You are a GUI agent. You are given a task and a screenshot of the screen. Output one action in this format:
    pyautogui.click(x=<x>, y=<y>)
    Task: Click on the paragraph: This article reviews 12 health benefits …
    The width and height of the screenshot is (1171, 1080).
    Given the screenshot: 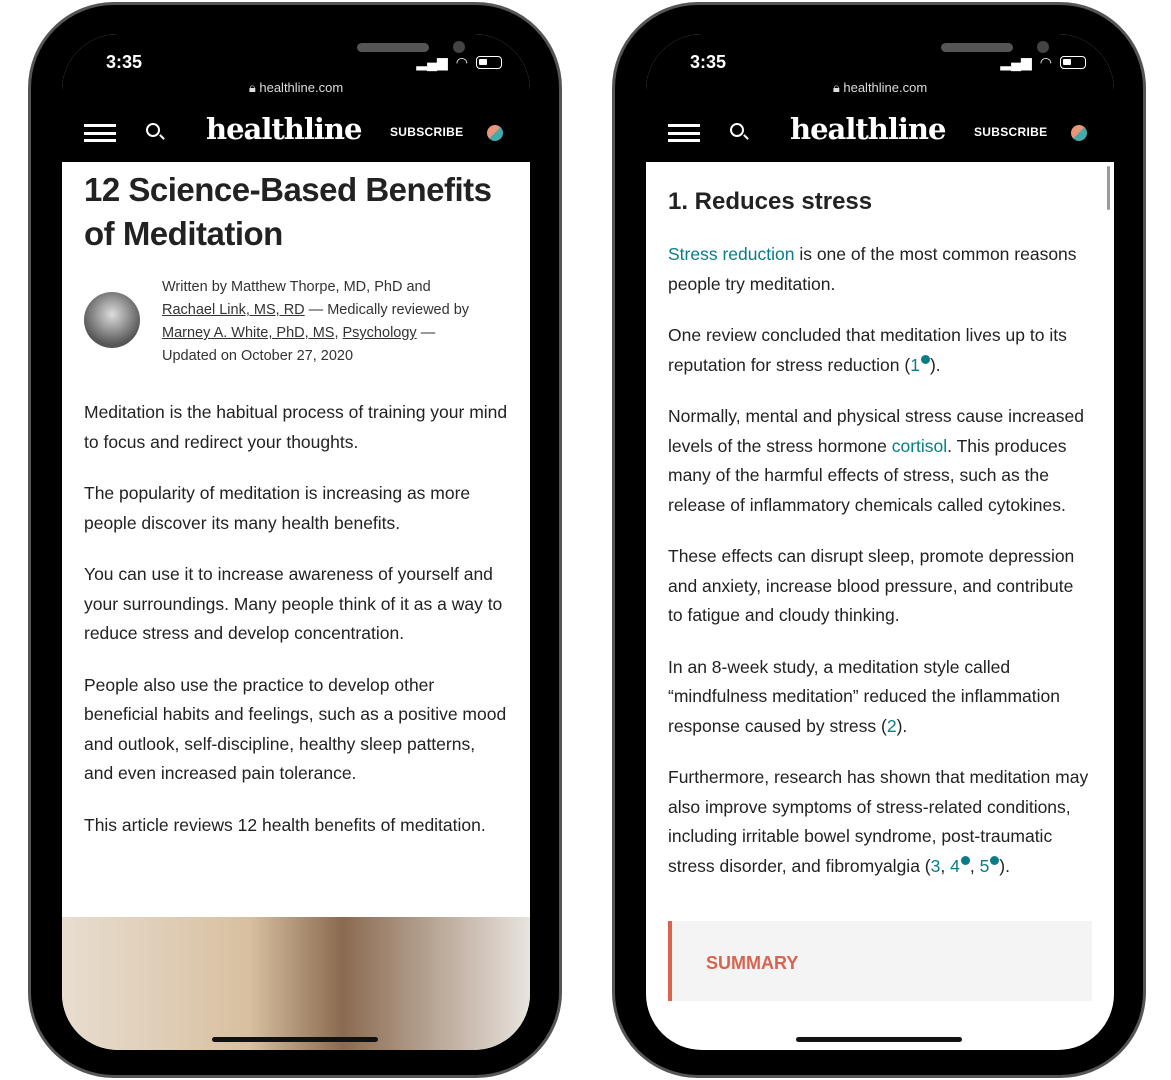 What is the action you would take?
    pyautogui.click(x=285, y=824)
    